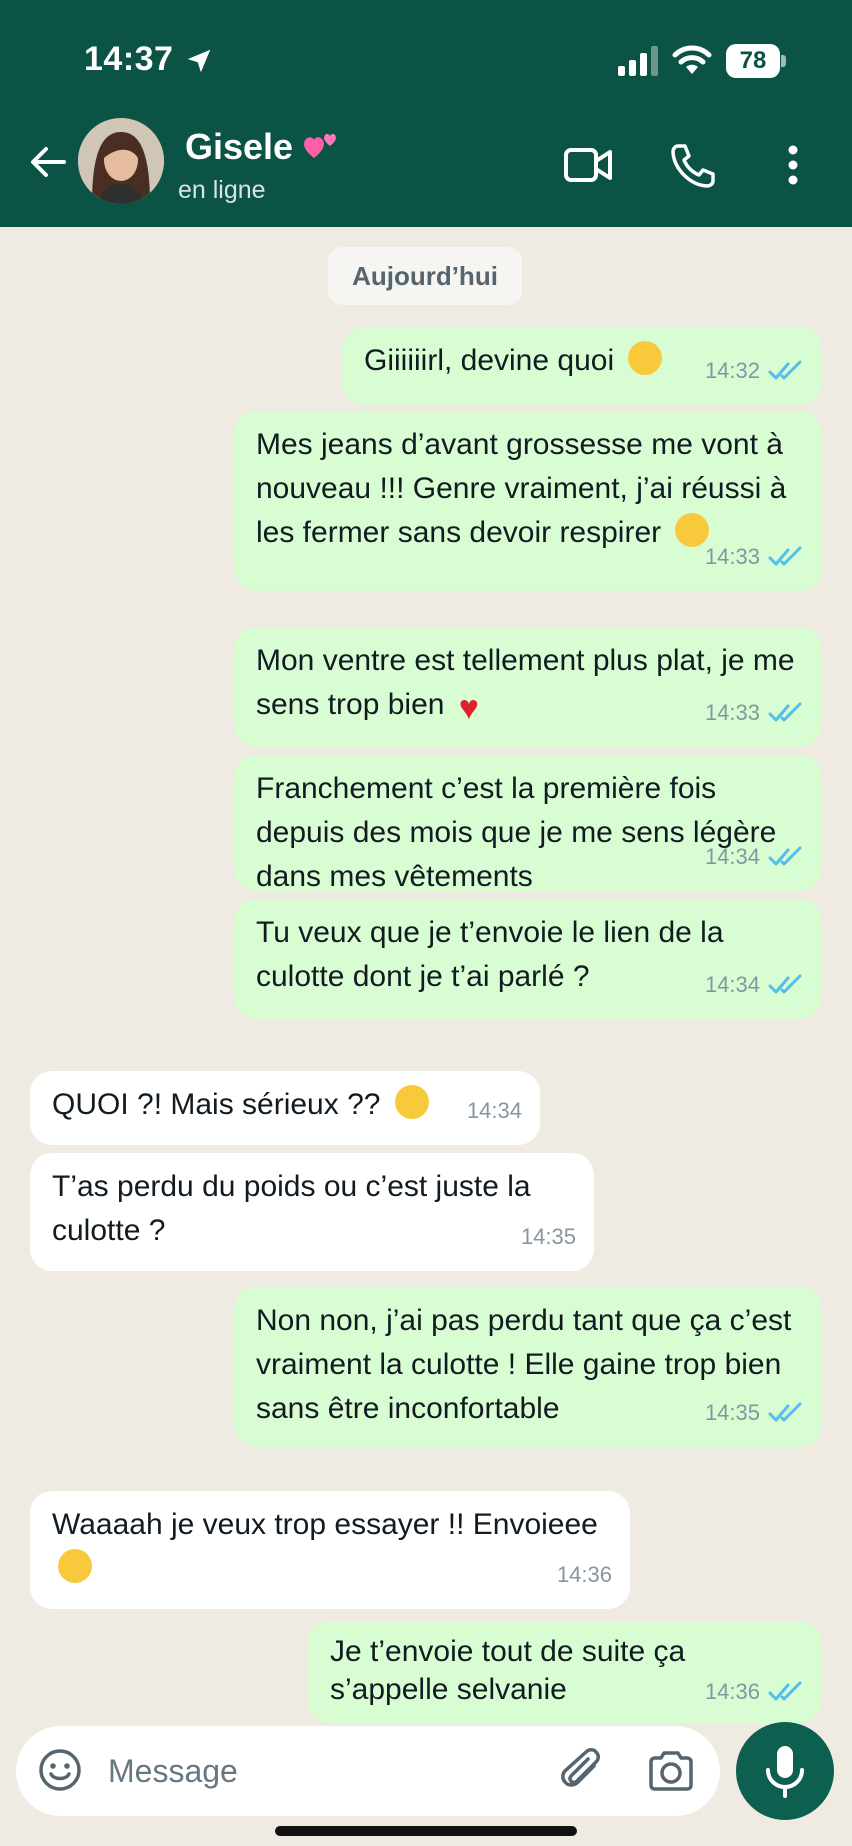 The height and width of the screenshot is (1846, 852). I want to click on message-bubble-outgoing: Giiiiiirl, devine quoi 14:32, so click(582, 366).